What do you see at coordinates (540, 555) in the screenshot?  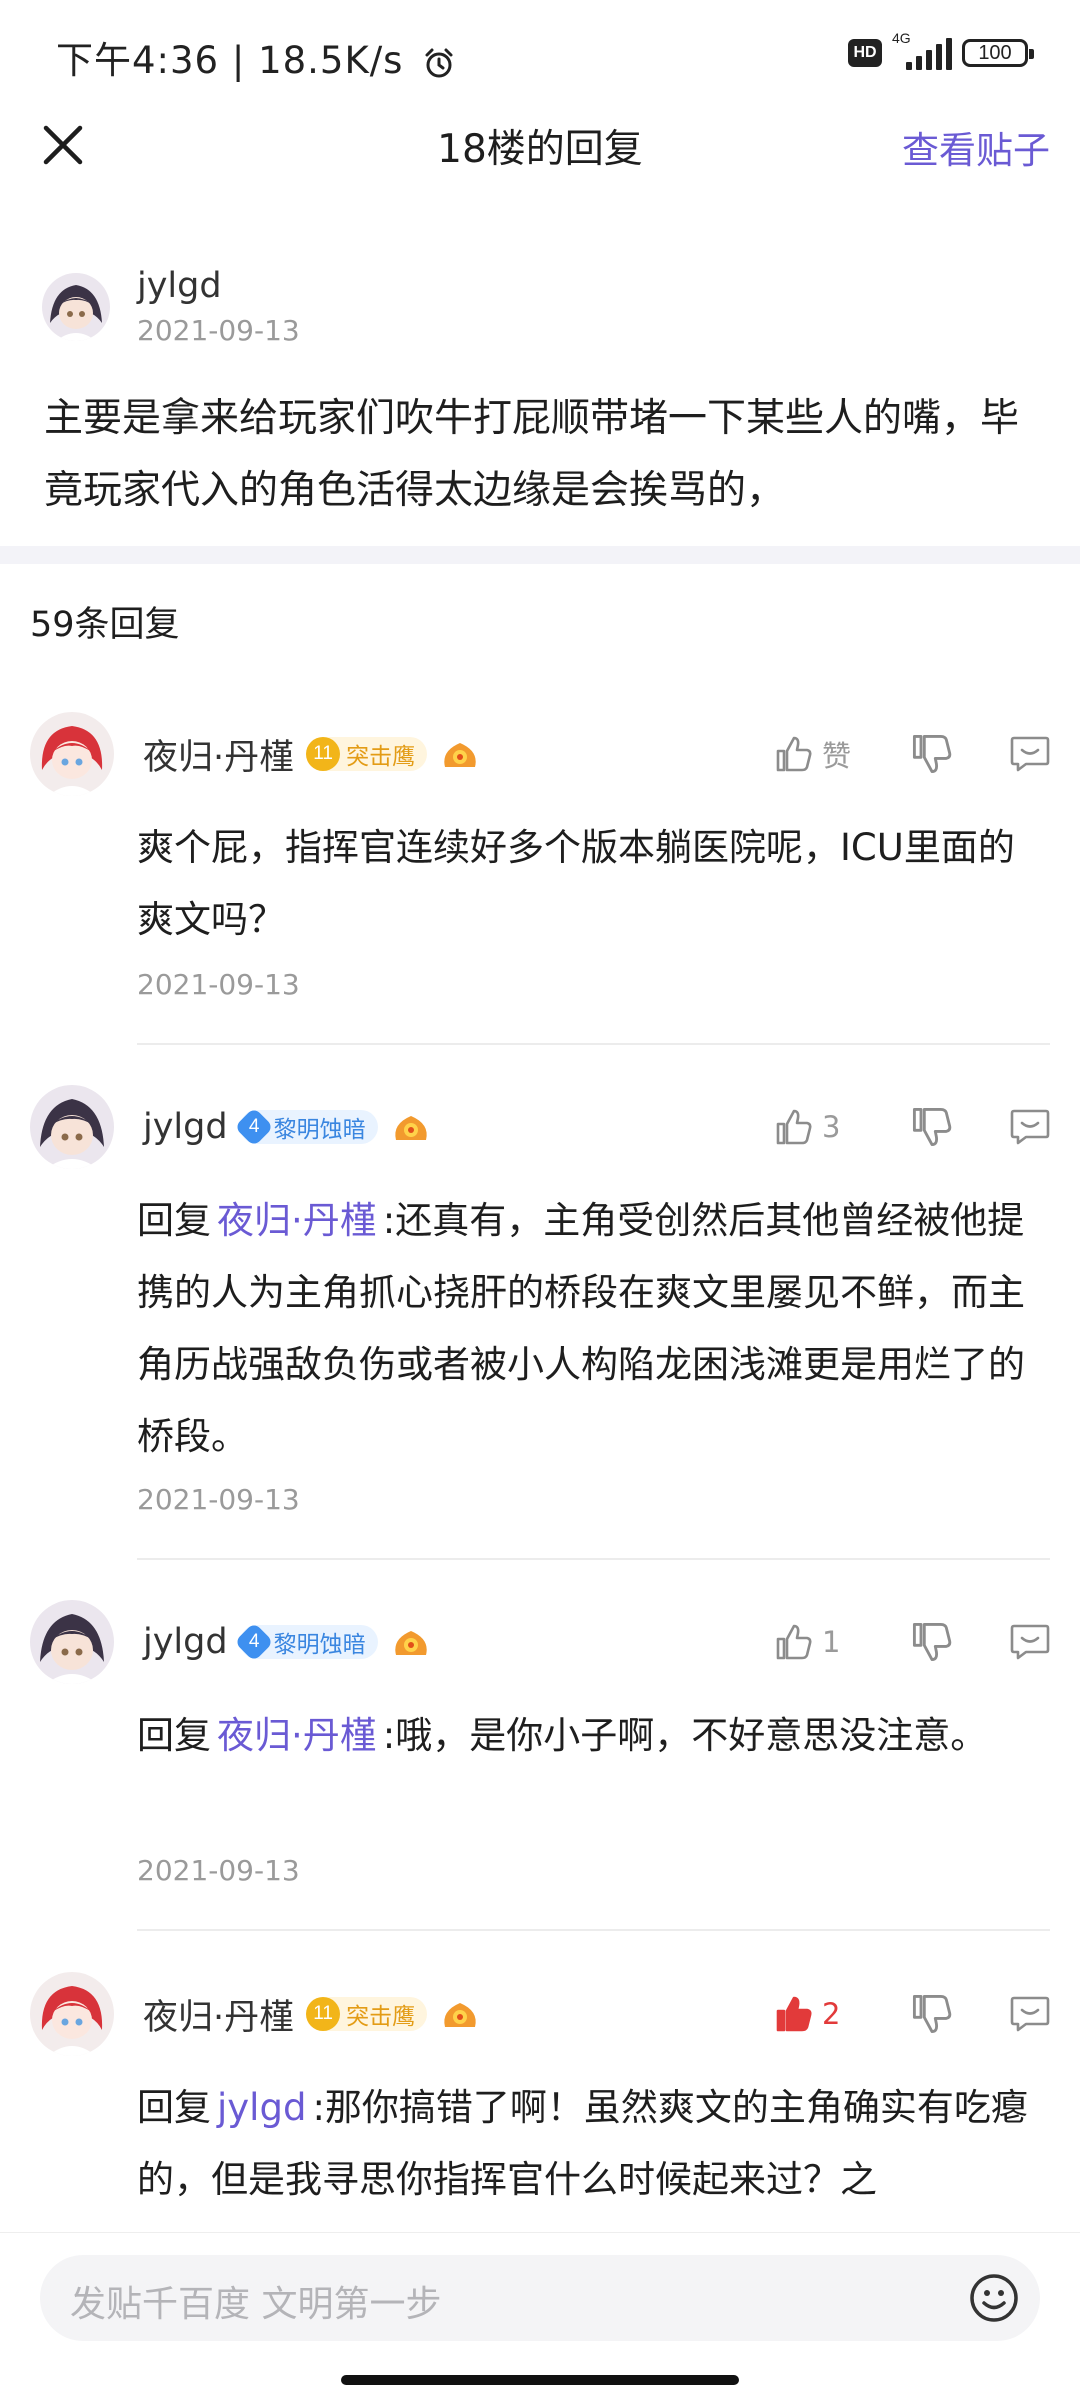 I see `section-divider` at bounding box center [540, 555].